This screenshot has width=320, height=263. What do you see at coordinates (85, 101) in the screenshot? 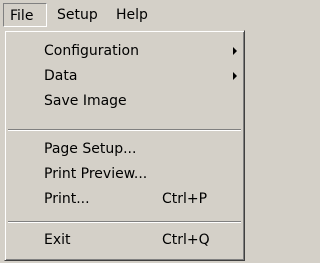
I see `menu-item-label: Save Image` at bounding box center [85, 101].